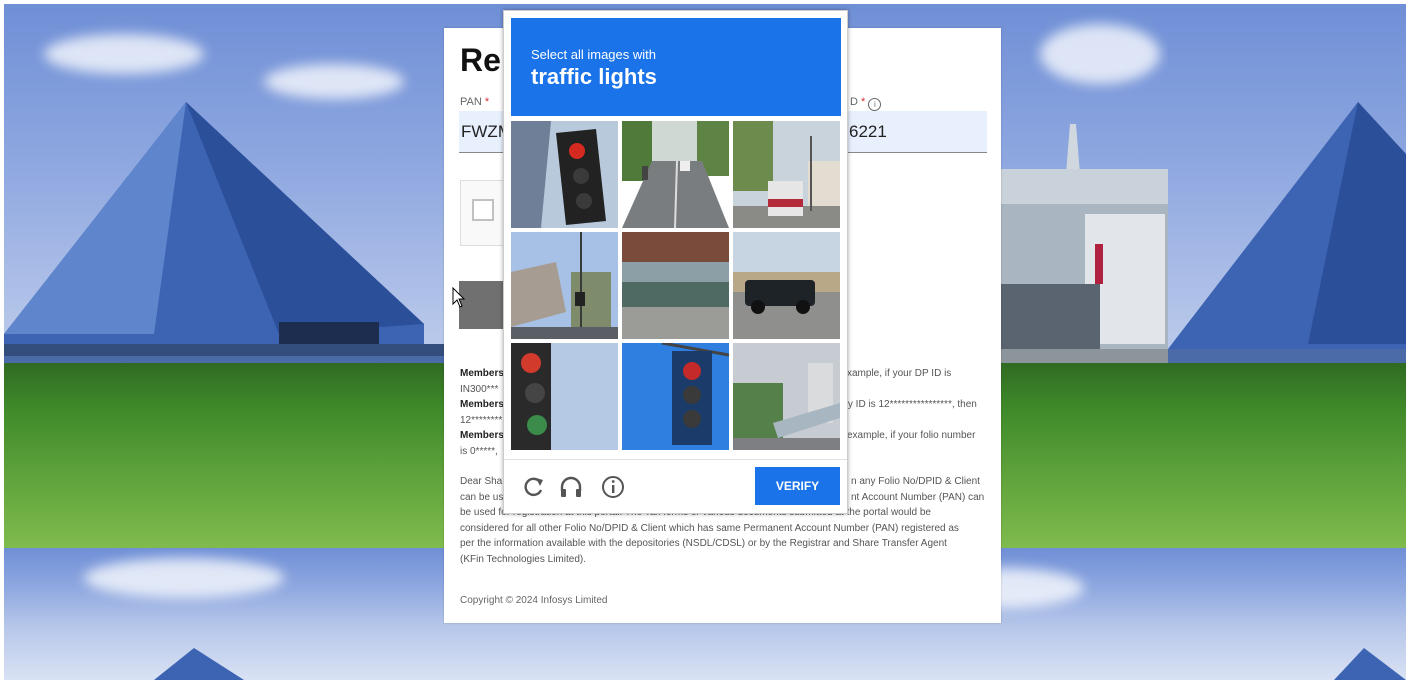 This screenshot has height=683, width=1408. I want to click on recaptcha-checkbox, so click(483, 210).